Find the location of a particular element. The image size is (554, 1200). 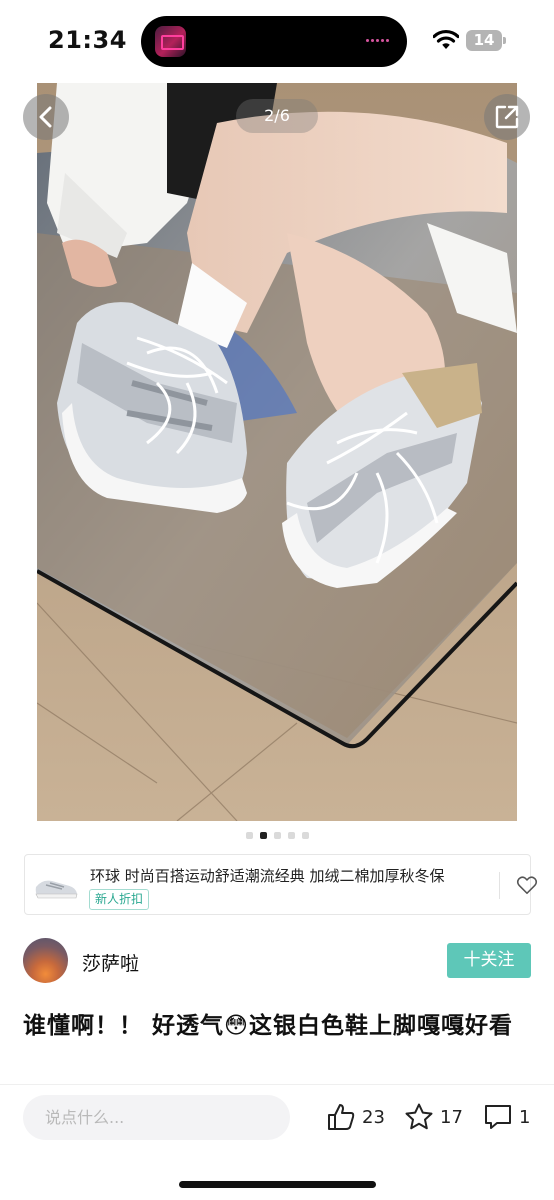

carousel-dots is located at coordinates (277, 835).